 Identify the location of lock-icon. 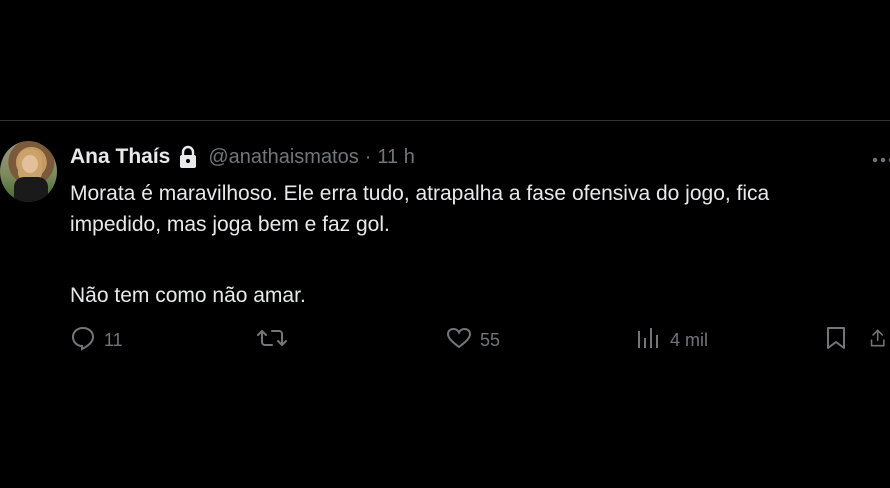
(188, 157).